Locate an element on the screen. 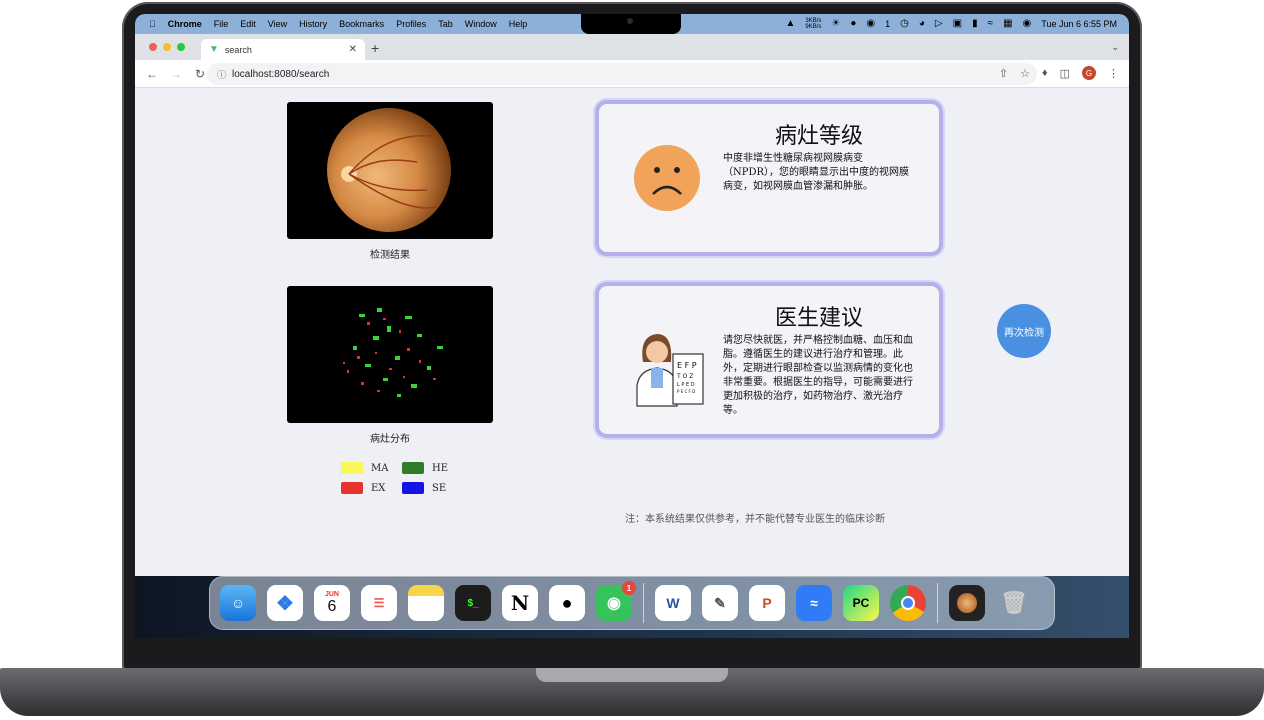 The width and height of the screenshot is (1264, 720). bell-icon: ● is located at coordinates (853, 24).